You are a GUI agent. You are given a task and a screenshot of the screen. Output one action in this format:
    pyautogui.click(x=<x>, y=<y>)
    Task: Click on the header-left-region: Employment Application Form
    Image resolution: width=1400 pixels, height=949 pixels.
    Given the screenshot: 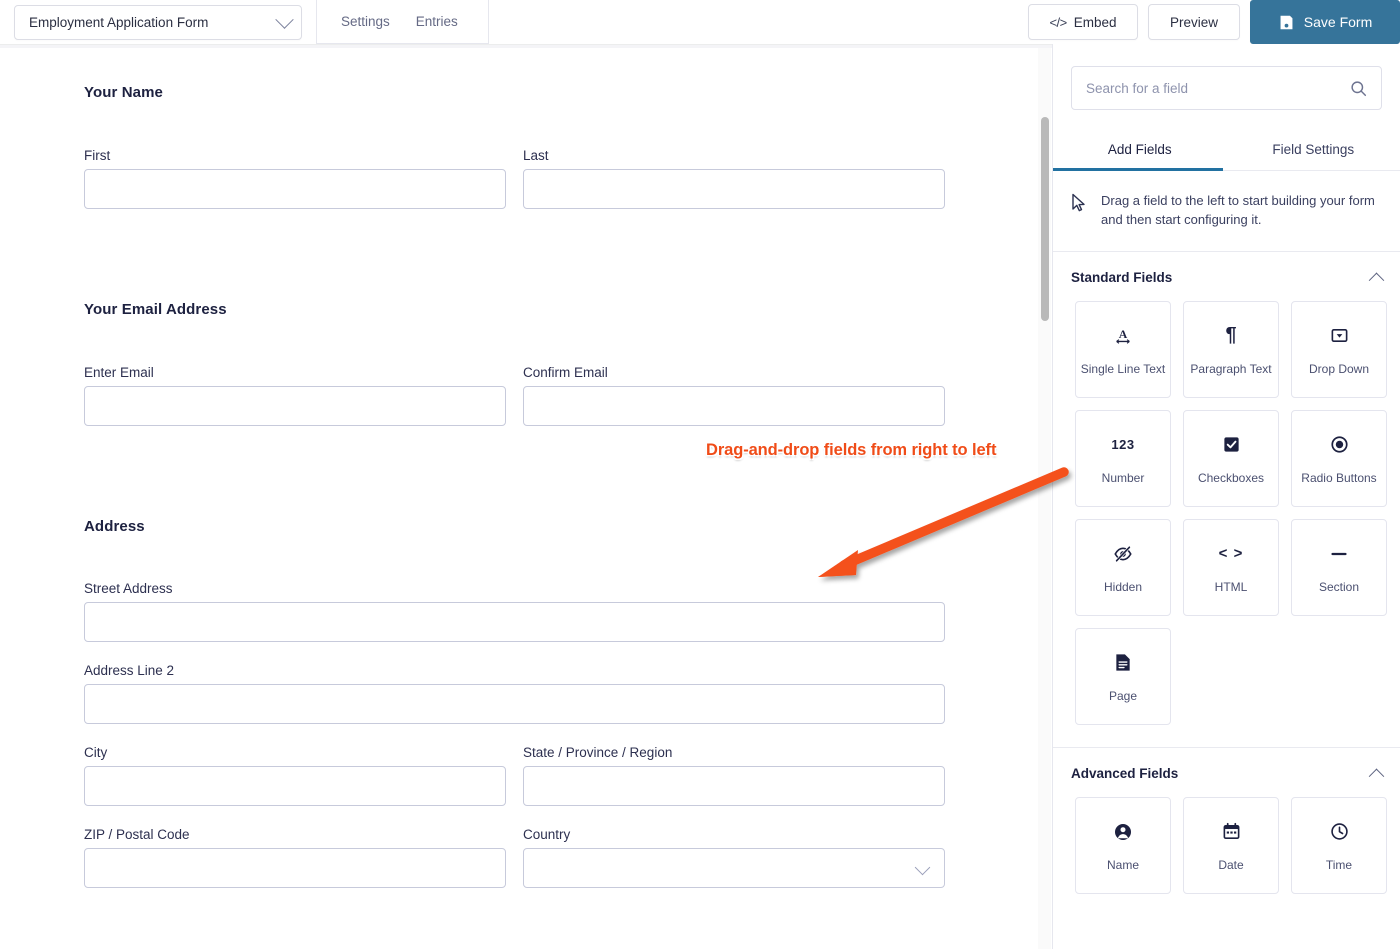 What is the action you would take?
    pyautogui.click(x=158, y=22)
    